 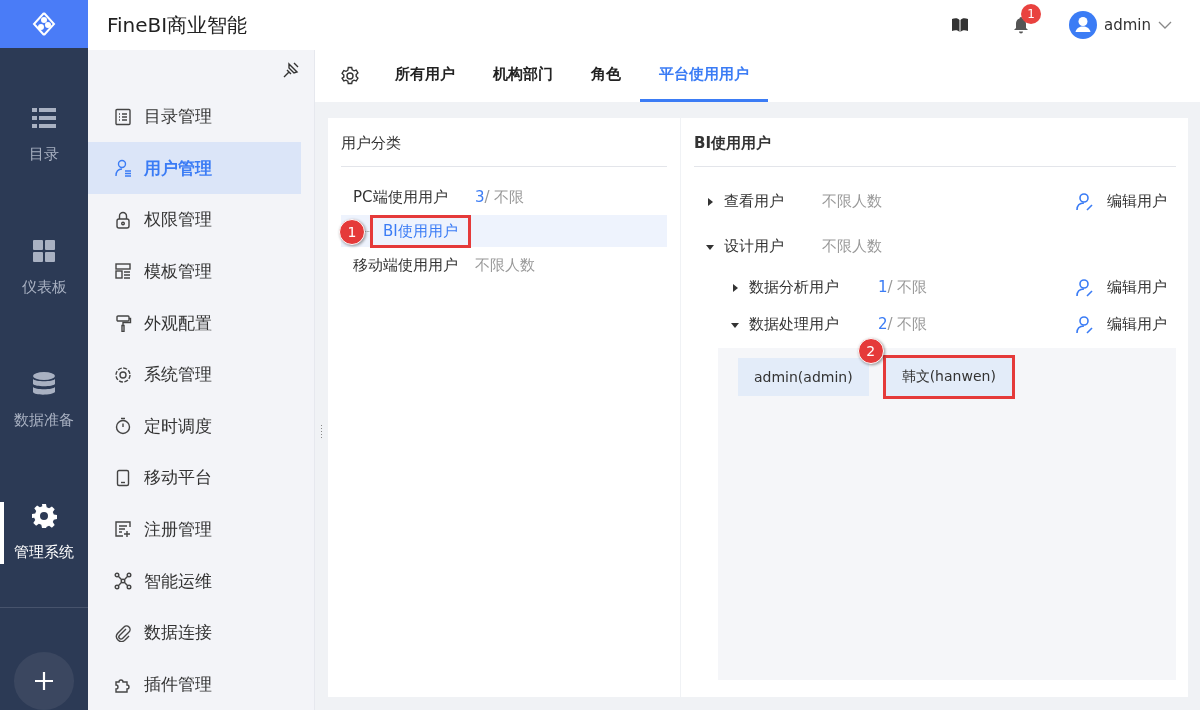 I want to click on notification-badge: 1, so click(x=1031, y=14).